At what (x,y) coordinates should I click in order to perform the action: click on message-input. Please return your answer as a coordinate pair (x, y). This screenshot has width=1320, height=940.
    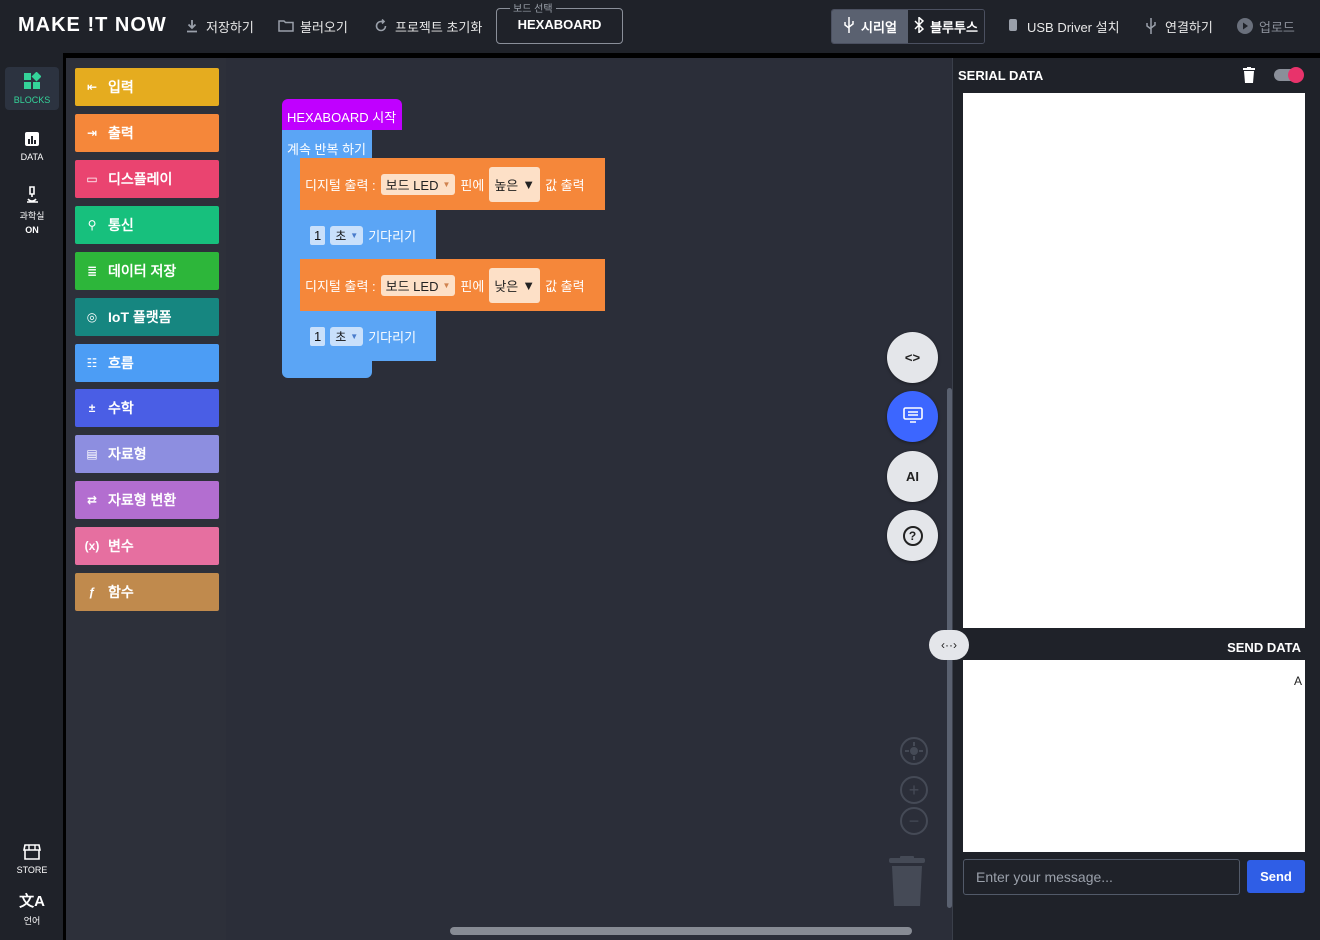
    Looking at the image, I should click on (1101, 877).